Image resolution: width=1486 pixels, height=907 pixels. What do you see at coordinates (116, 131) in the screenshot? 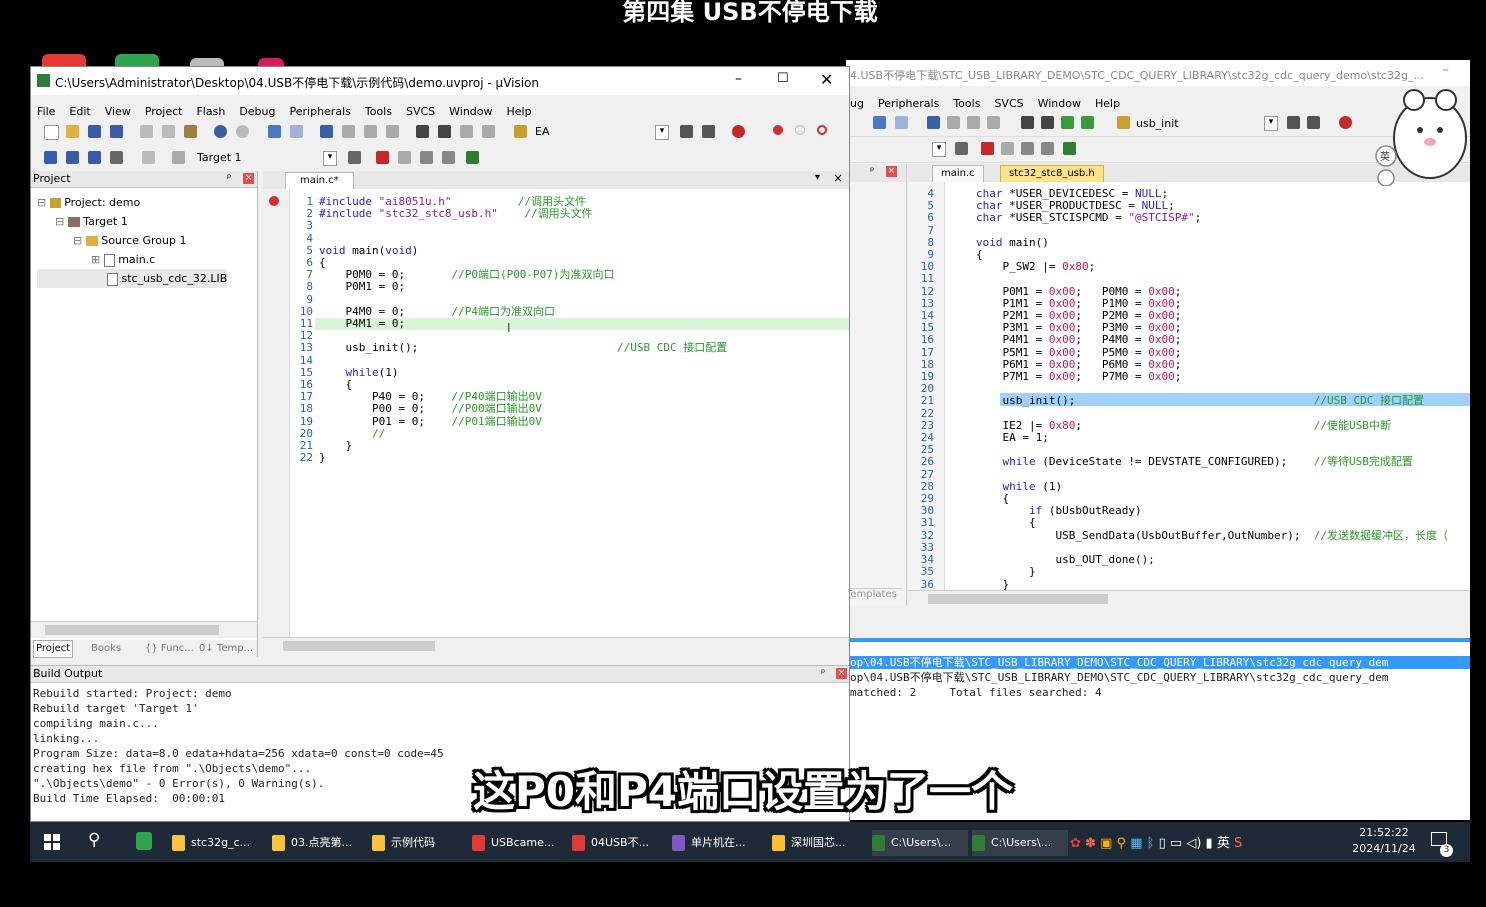
I see `save-all-icon` at bounding box center [116, 131].